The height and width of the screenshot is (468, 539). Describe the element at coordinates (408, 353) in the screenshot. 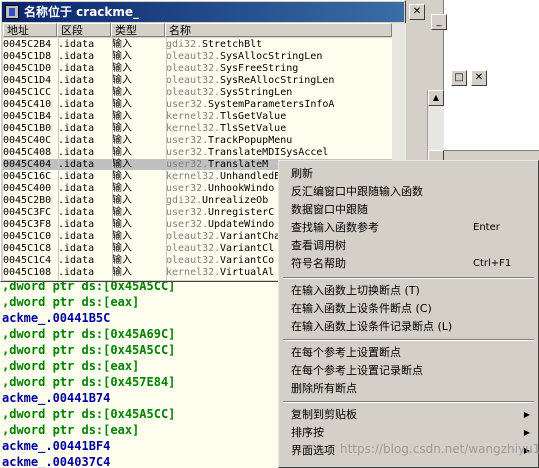

I see `menu-item-set-breakpoint-on-every-reference: 在每个参考上设置断点` at that location.